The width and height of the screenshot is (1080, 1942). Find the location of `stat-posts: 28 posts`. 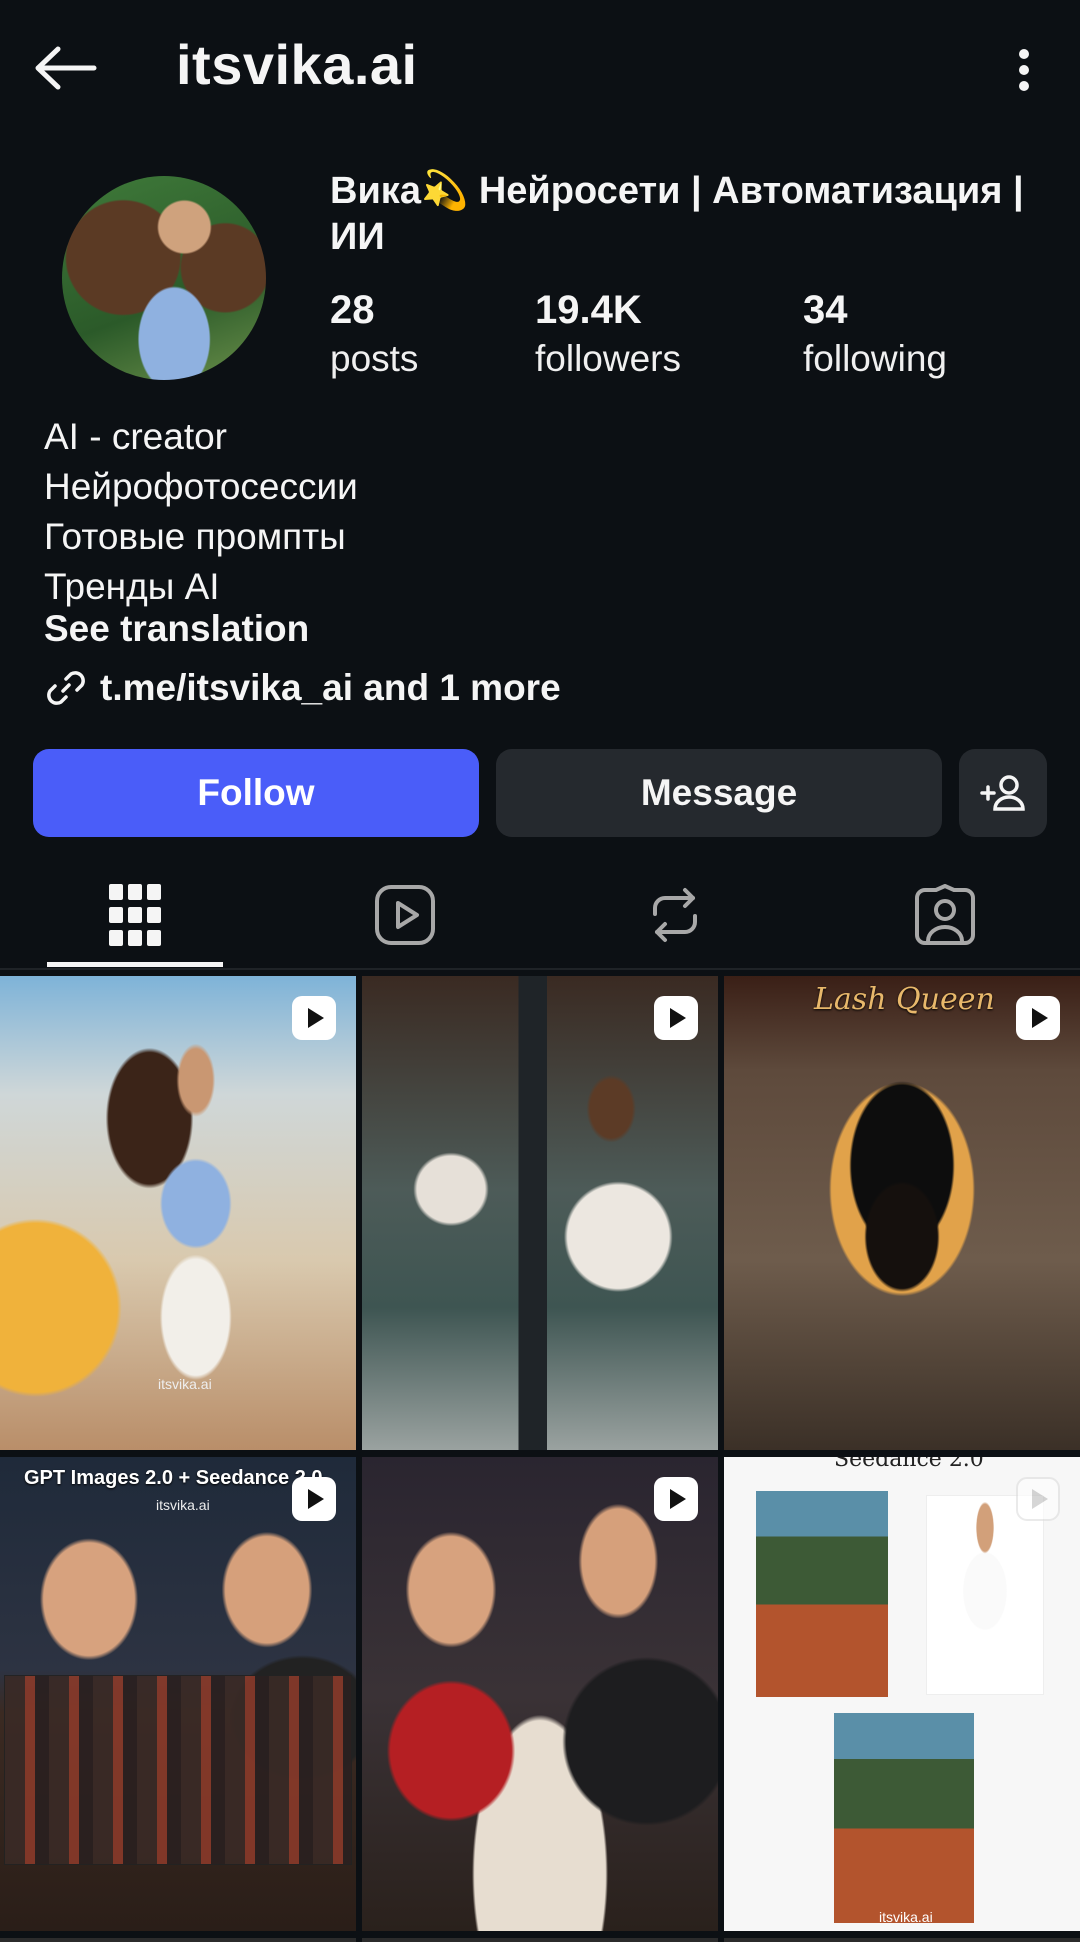

stat-posts: 28 posts is located at coordinates (374, 335).